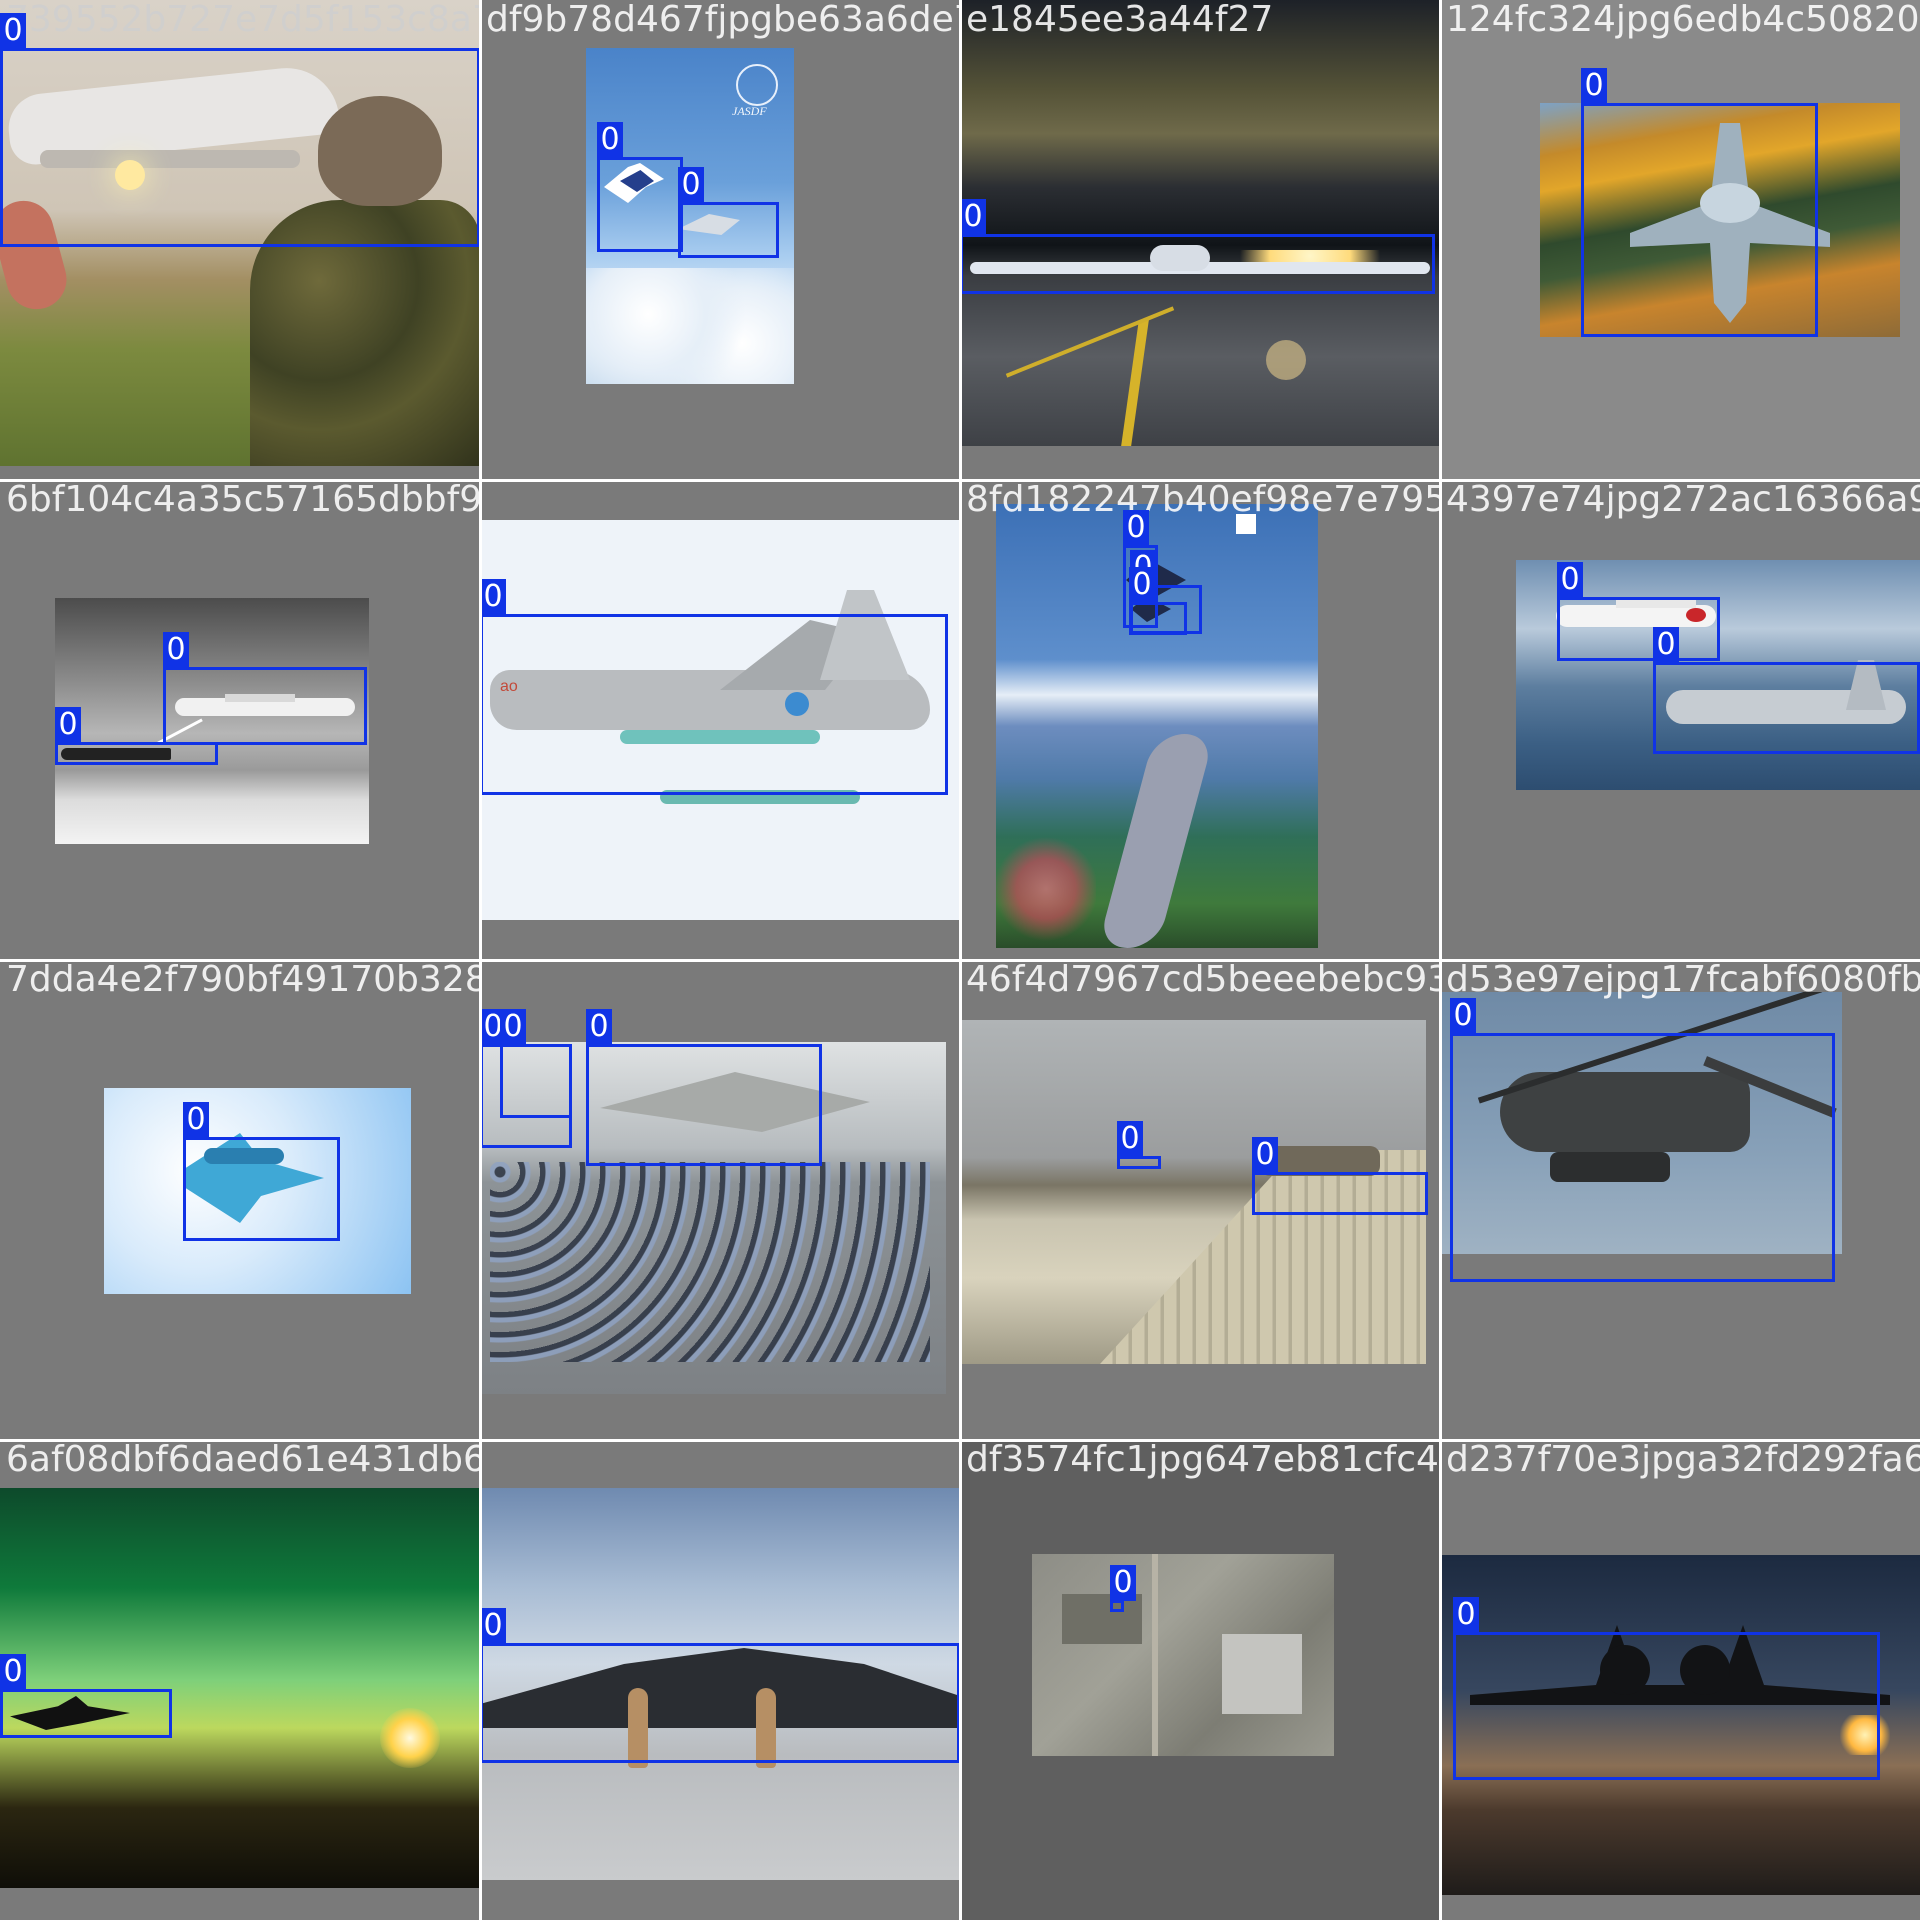 This screenshot has height=1920, width=1920. What do you see at coordinates (1203, 1460) in the screenshot?
I see `filename-caption: df3574fc1jpg647eb81cfc42c5` at bounding box center [1203, 1460].